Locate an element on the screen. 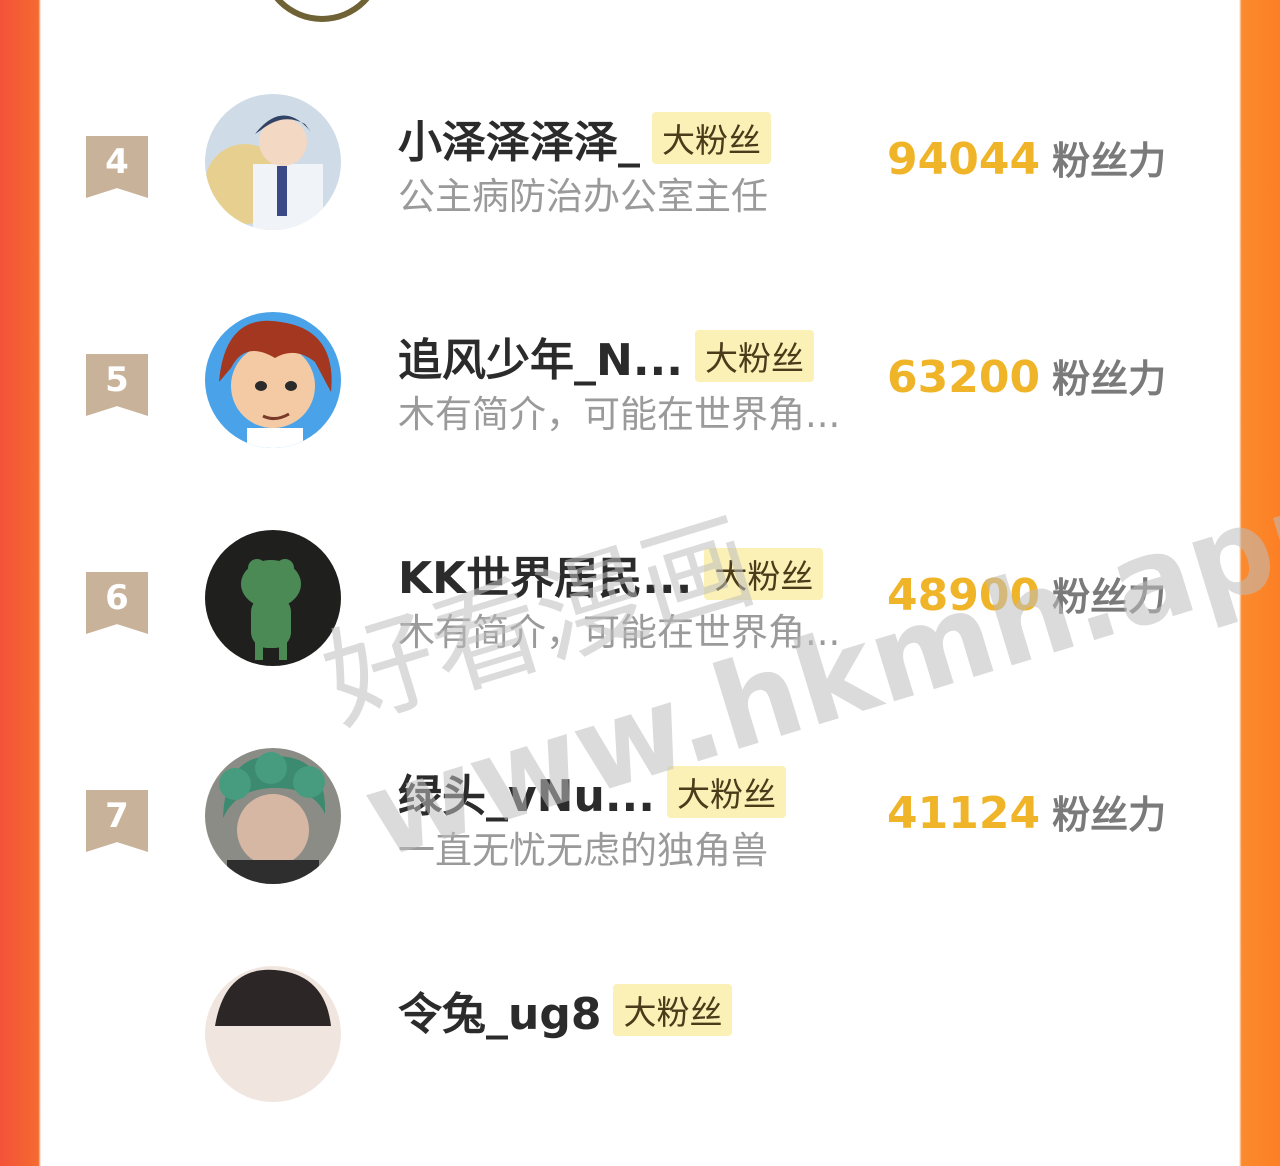 This screenshot has height=1166, width=1280. rank-badge: 7 is located at coordinates (117, 821).